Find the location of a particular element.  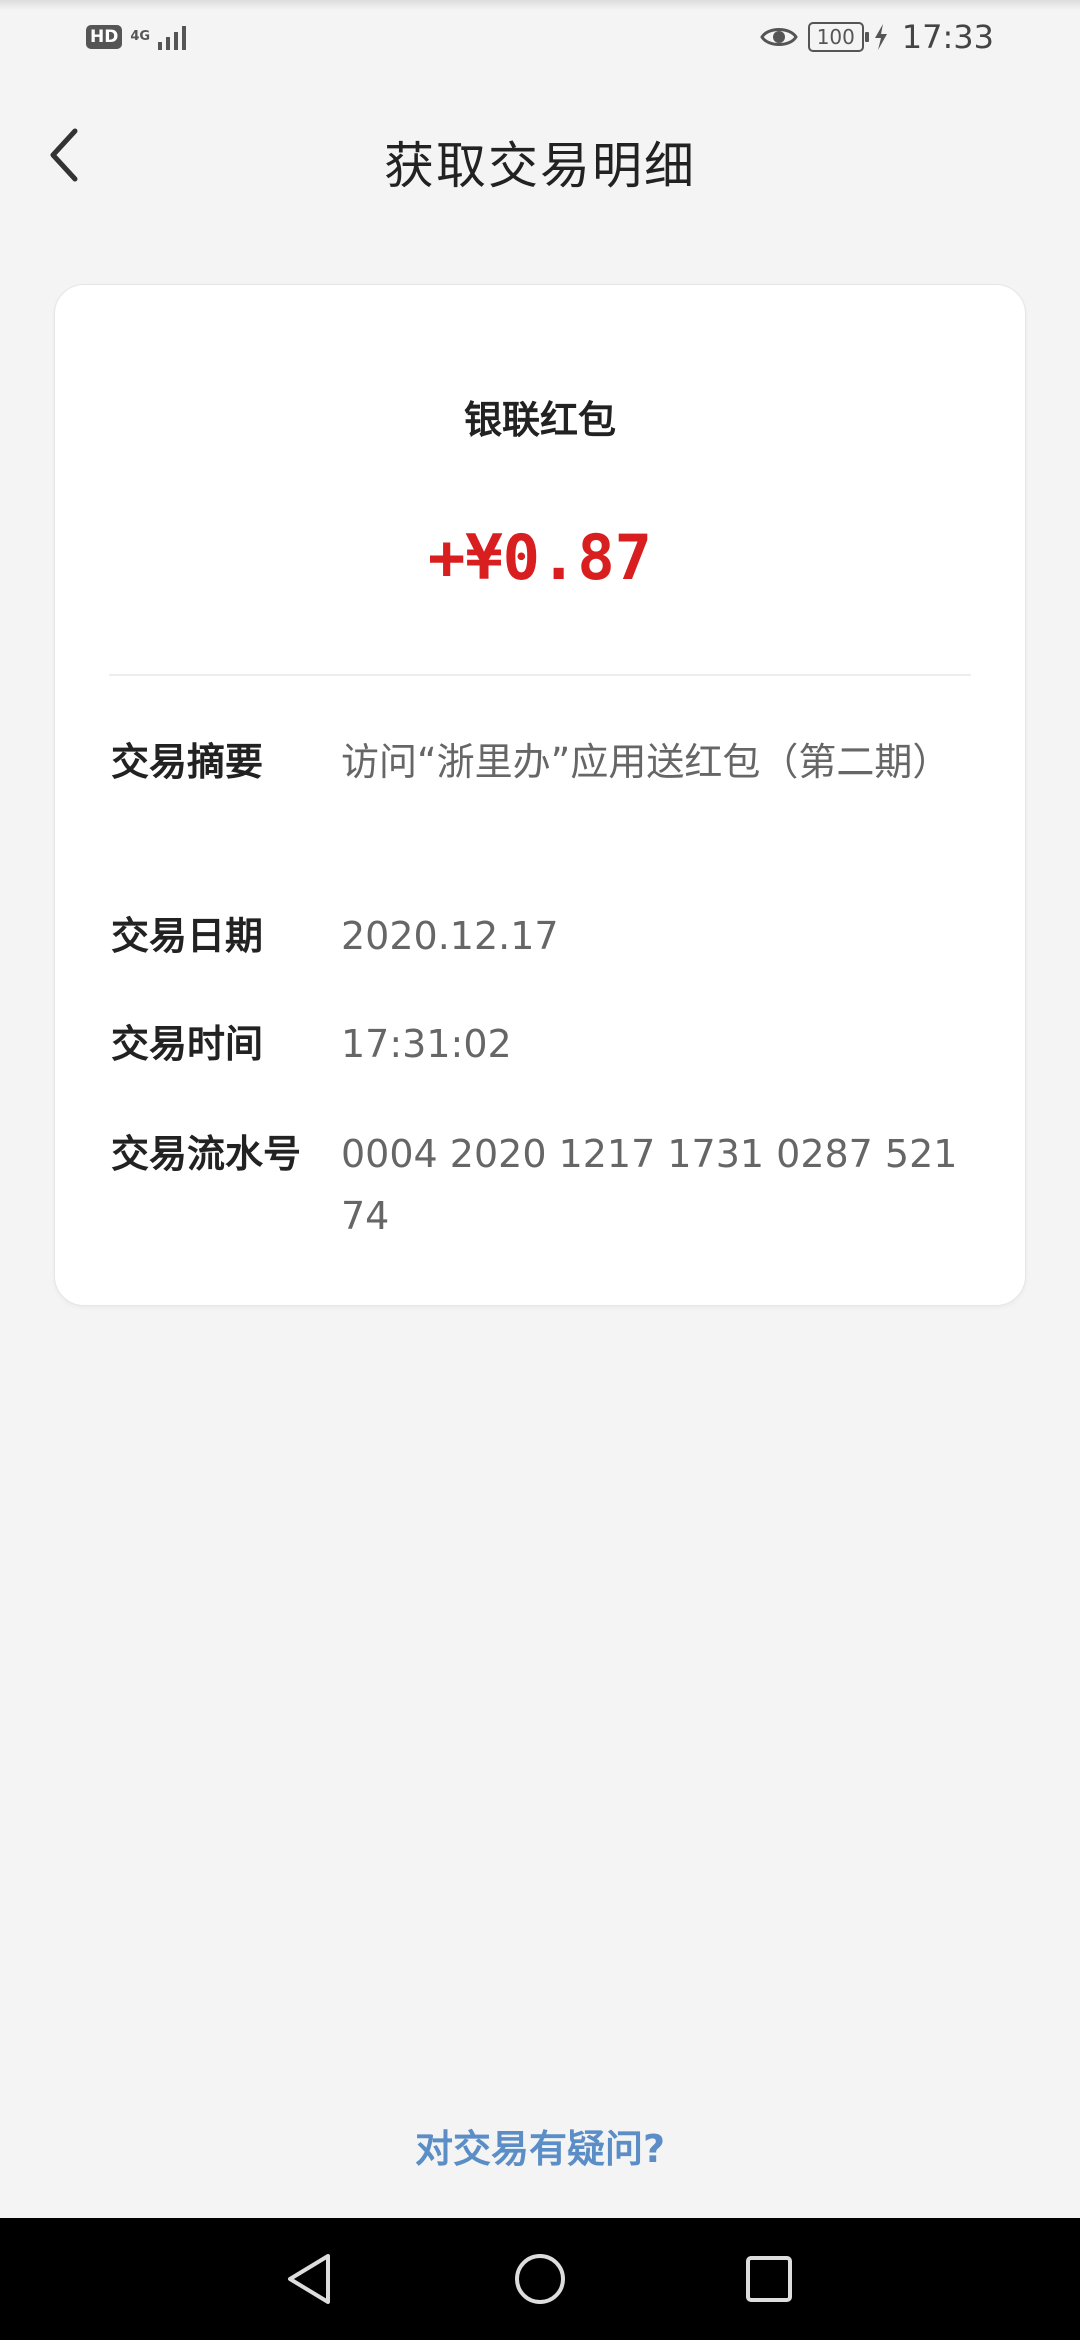

detail-label: 交易摘要 is located at coordinates (187, 762).